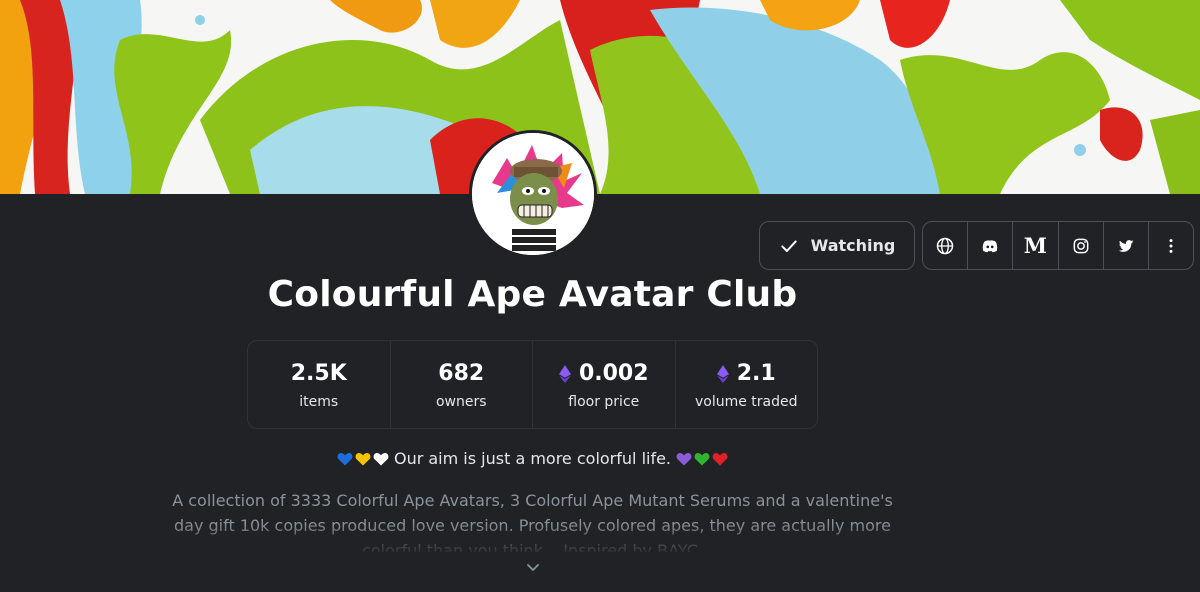 The image size is (1200, 592). I want to click on instagram-button, so click(1081, 245).